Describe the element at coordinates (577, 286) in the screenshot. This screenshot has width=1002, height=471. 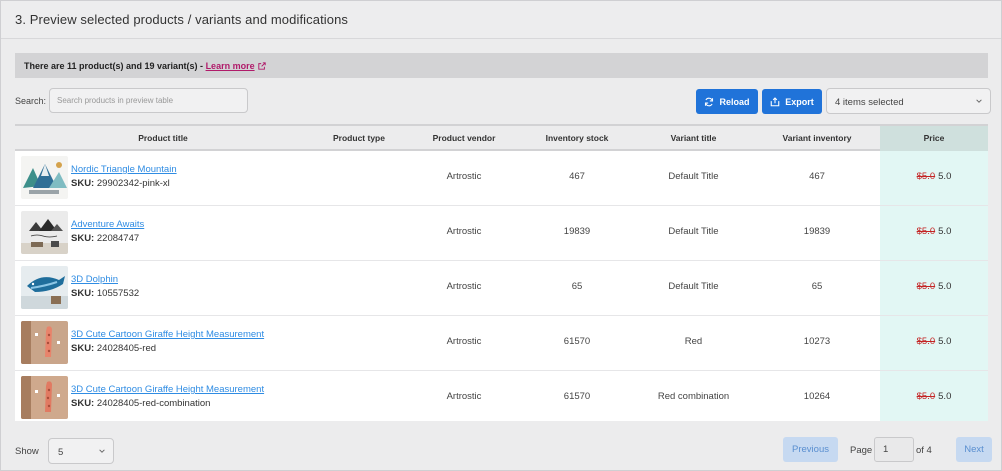
I see `inventory-stock-cell: 65` at that location.